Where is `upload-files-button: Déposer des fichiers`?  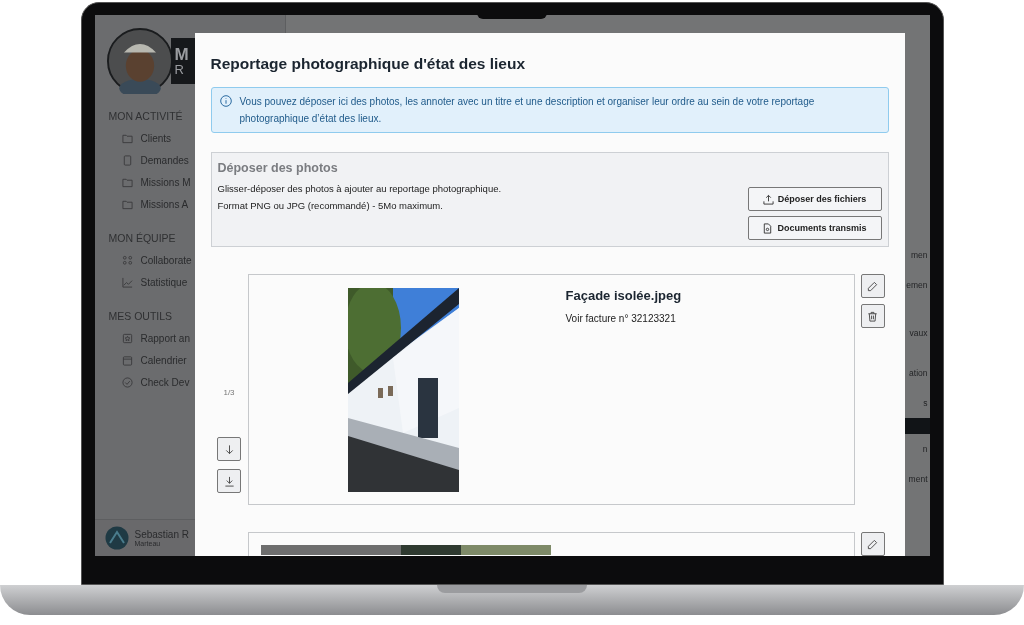
upload-files-button: Déposer des fichiers is located at coordinates (814, 199).